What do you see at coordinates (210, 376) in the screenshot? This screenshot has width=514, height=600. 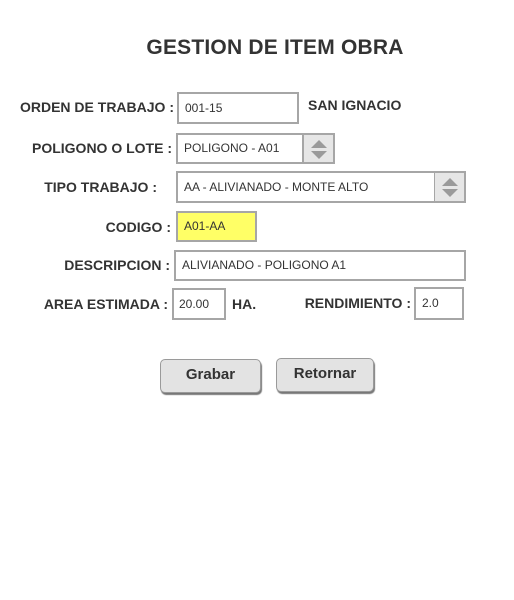 I see `grabar-button: Grabar` at bounding box center [210, 376].